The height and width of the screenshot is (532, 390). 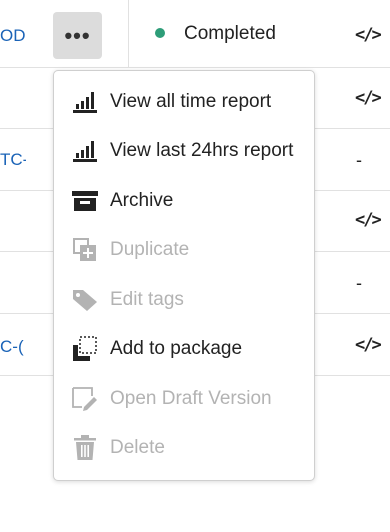 I want to click on menu-item-open-draft-version: Open Draft Version, so click(x=184, y=399).